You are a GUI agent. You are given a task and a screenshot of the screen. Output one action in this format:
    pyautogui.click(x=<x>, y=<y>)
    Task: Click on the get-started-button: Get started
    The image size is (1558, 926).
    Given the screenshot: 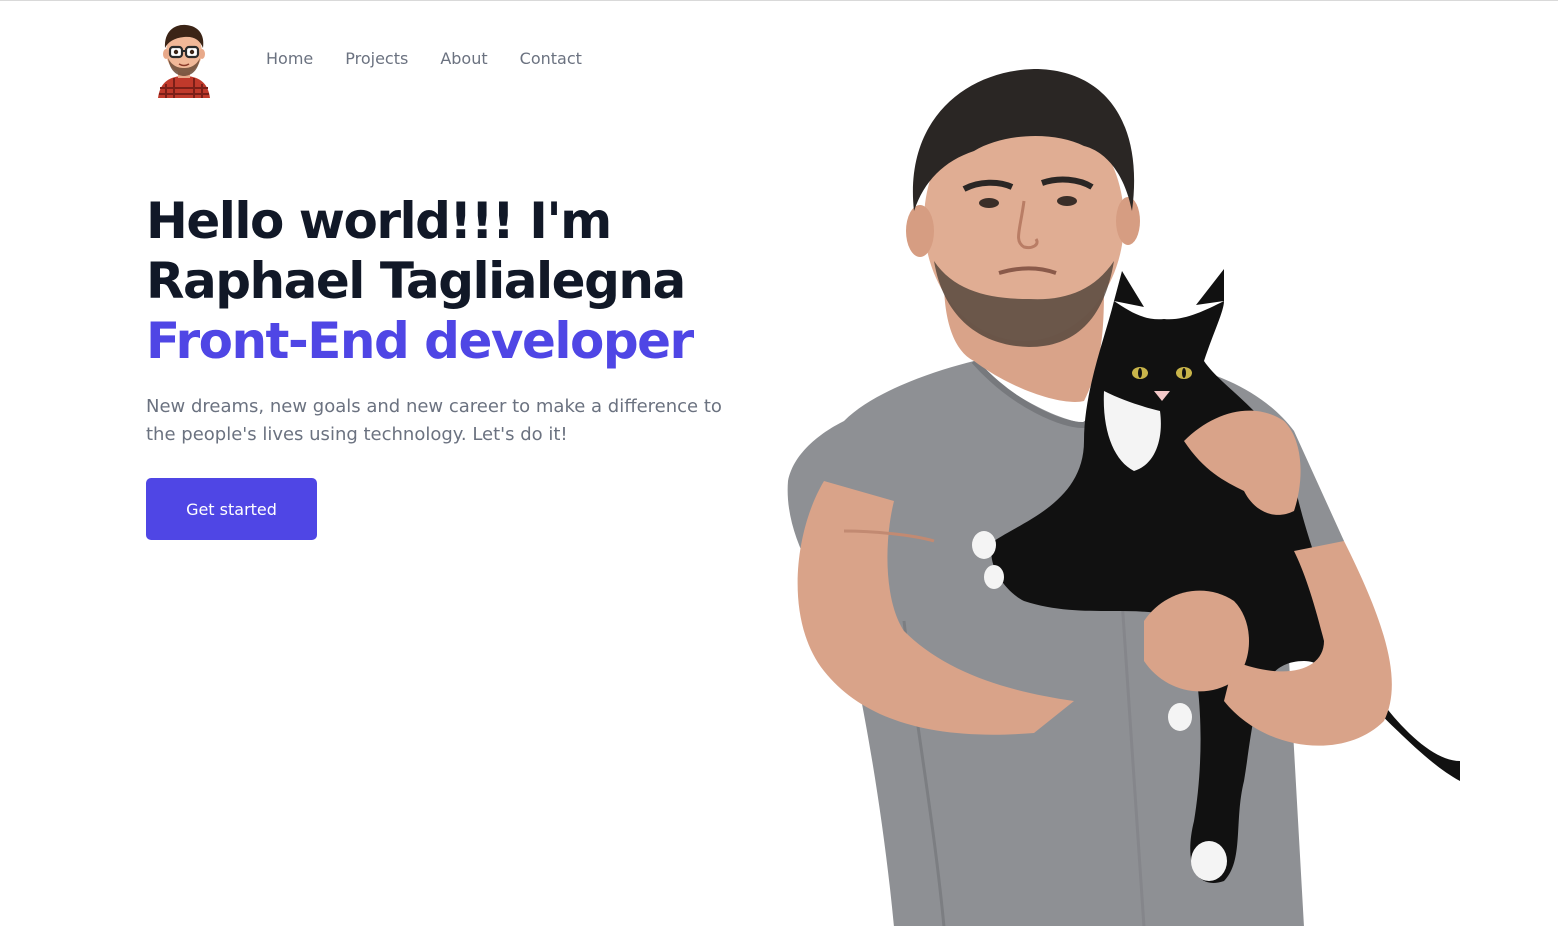 What is the action you would take?
    pyautogui.click(x=231, y=509)
    